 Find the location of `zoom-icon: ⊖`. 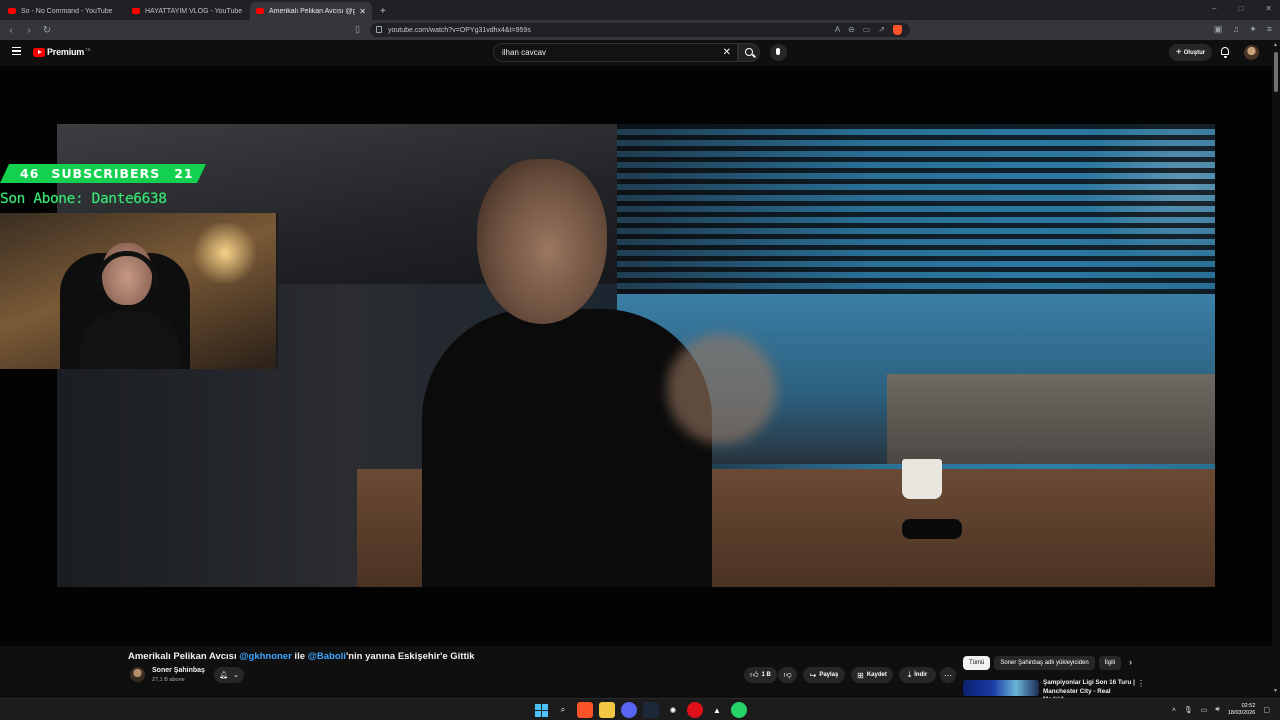

zoom-icon: ⊖ is located at coordinates (851, 30).